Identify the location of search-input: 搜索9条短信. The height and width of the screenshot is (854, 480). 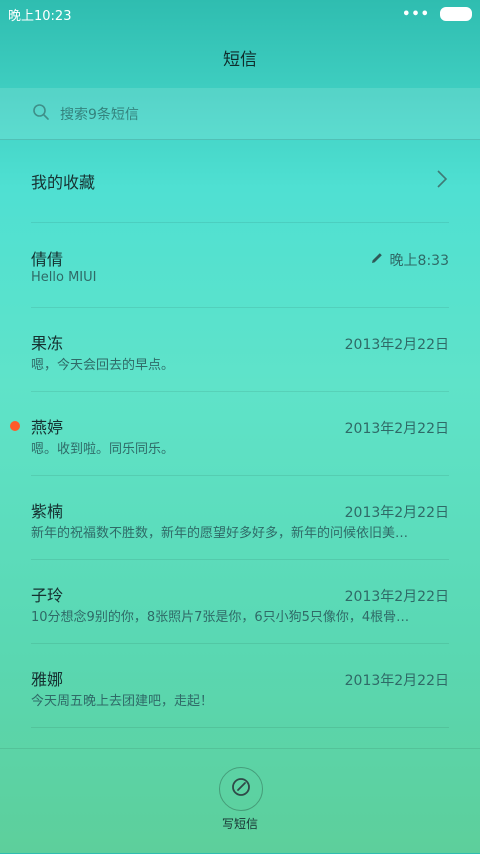
(99, 114).